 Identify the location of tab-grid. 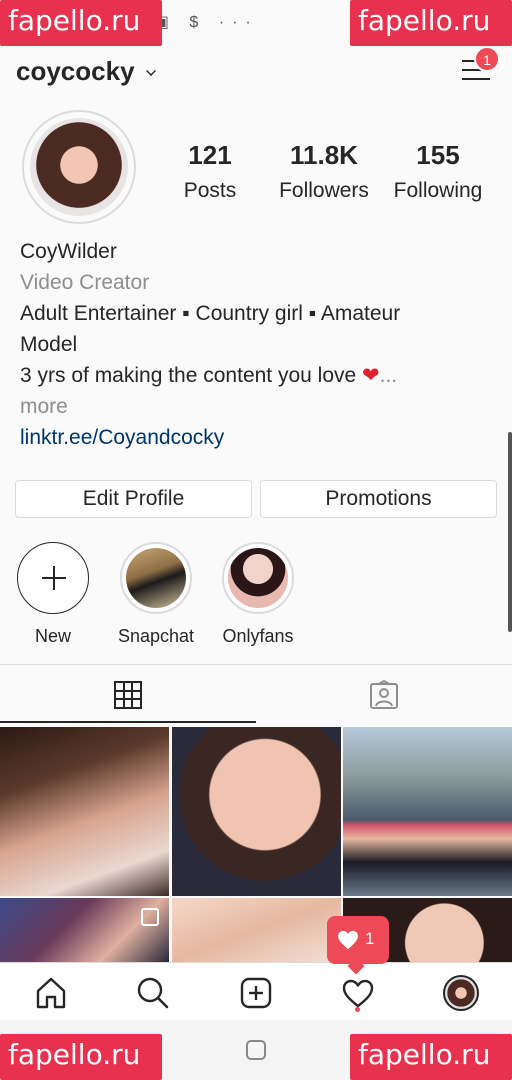
(128, 694).